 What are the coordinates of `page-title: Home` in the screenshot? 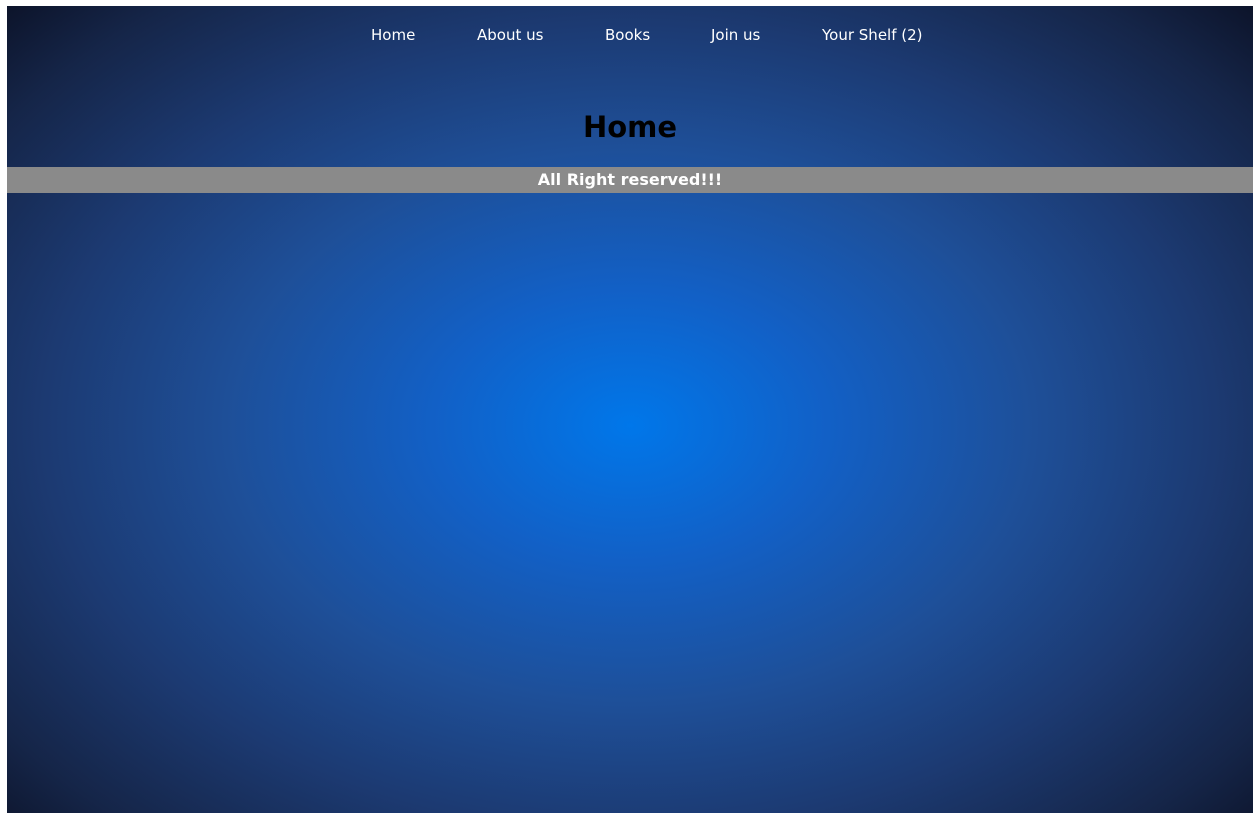 It's located at (630, 127).